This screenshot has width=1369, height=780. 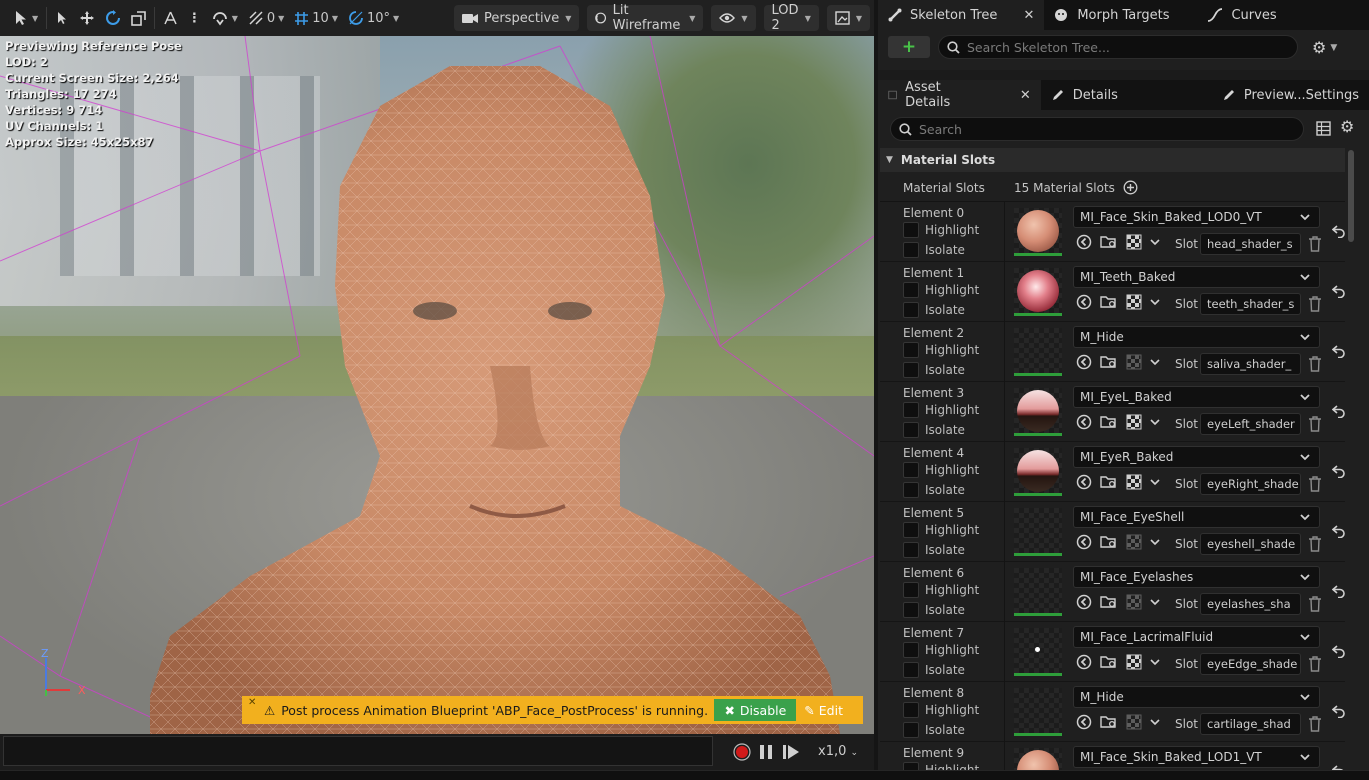 I want to click on settings-gear-icon: ⚙, so click(x=1347, y=126).